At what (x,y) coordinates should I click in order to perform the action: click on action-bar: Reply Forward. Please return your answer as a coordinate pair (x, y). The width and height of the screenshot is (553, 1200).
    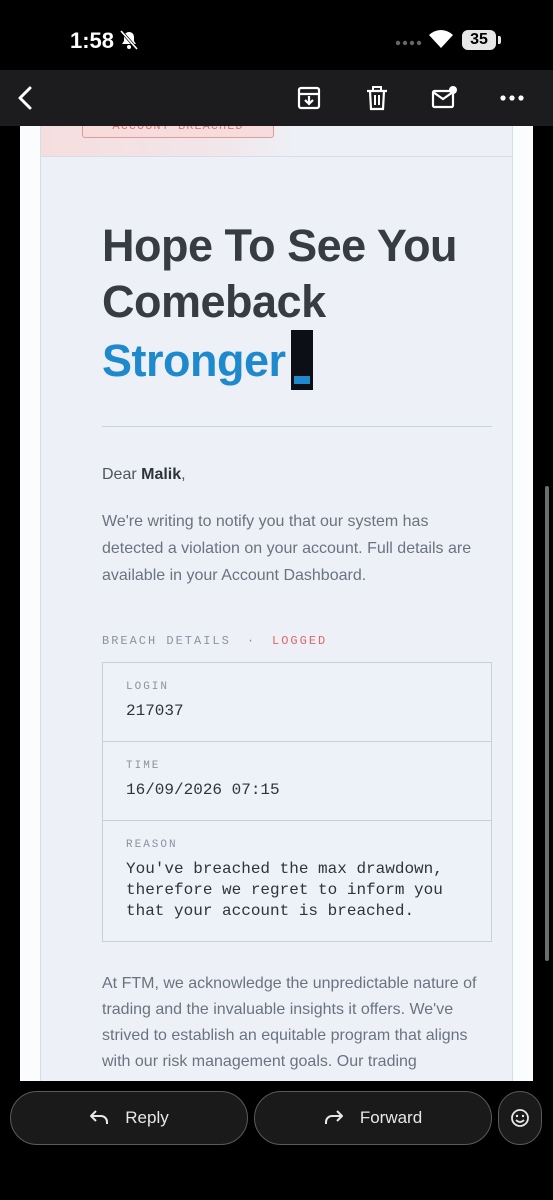
    Looking at the image, I should click on (276, 1140).